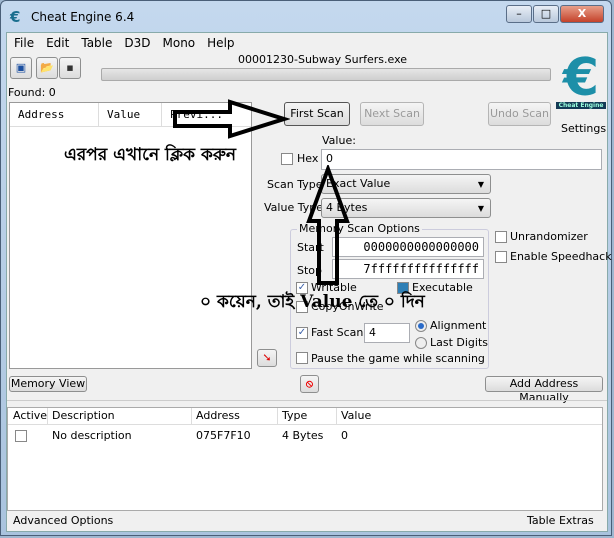 This screenshot has width=614, height=538. What do you see at coordinates (519, 14) in the screenshot?
I see `minimize-button: –` at bounding box center [519, 14].